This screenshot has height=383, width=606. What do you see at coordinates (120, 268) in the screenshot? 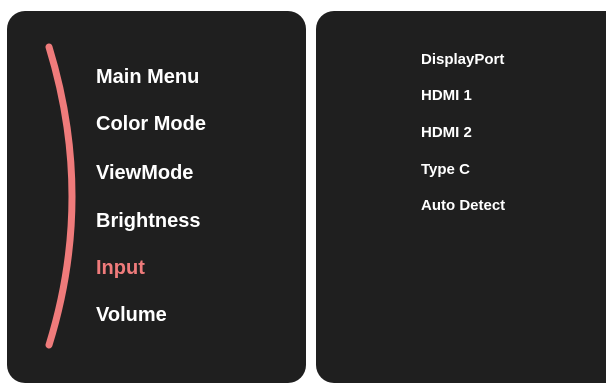
I see `menu-item-input: Input` at bounding box center [120, 268].